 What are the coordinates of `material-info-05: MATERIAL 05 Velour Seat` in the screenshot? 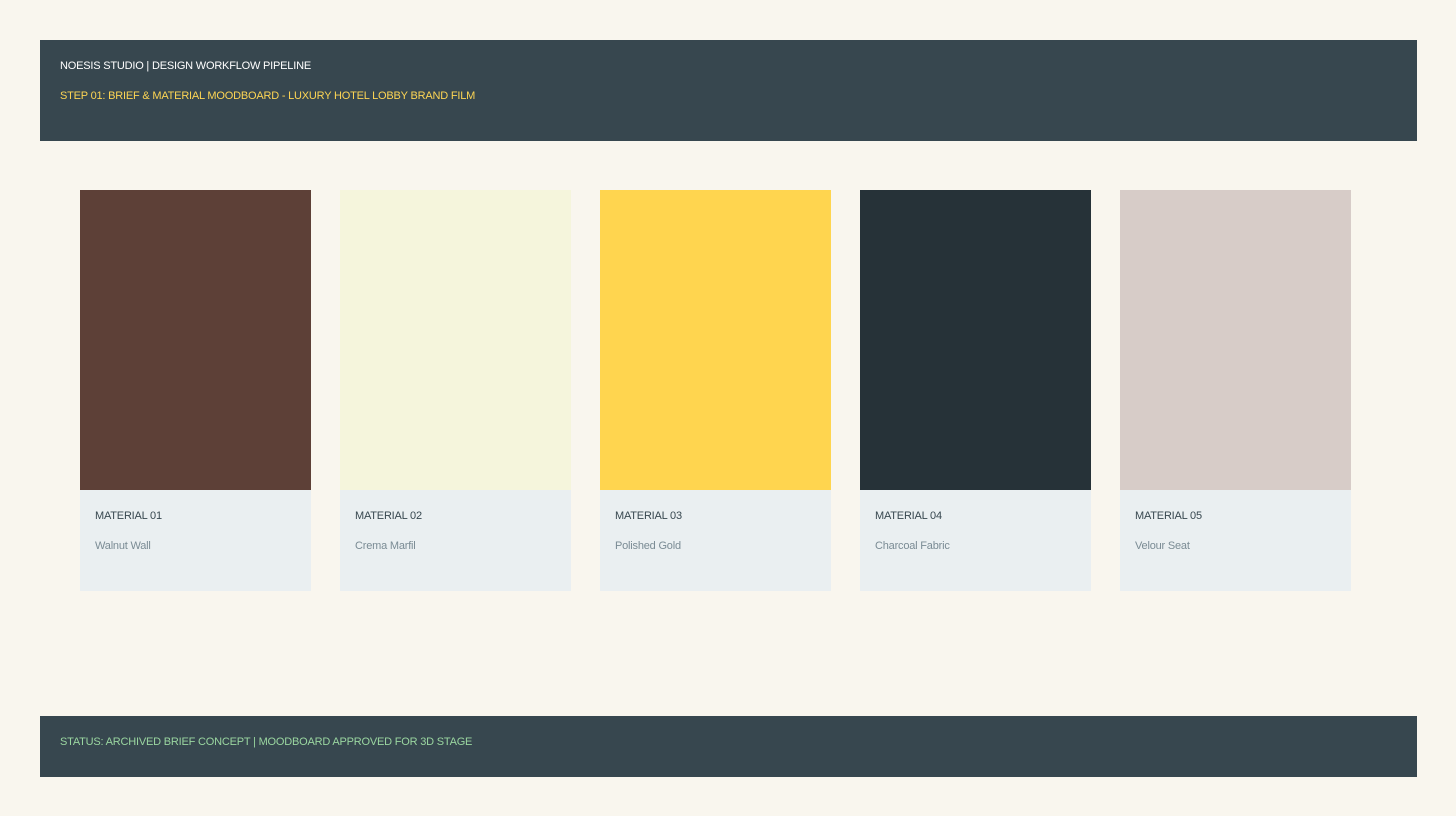 It's located at (1235, 540).